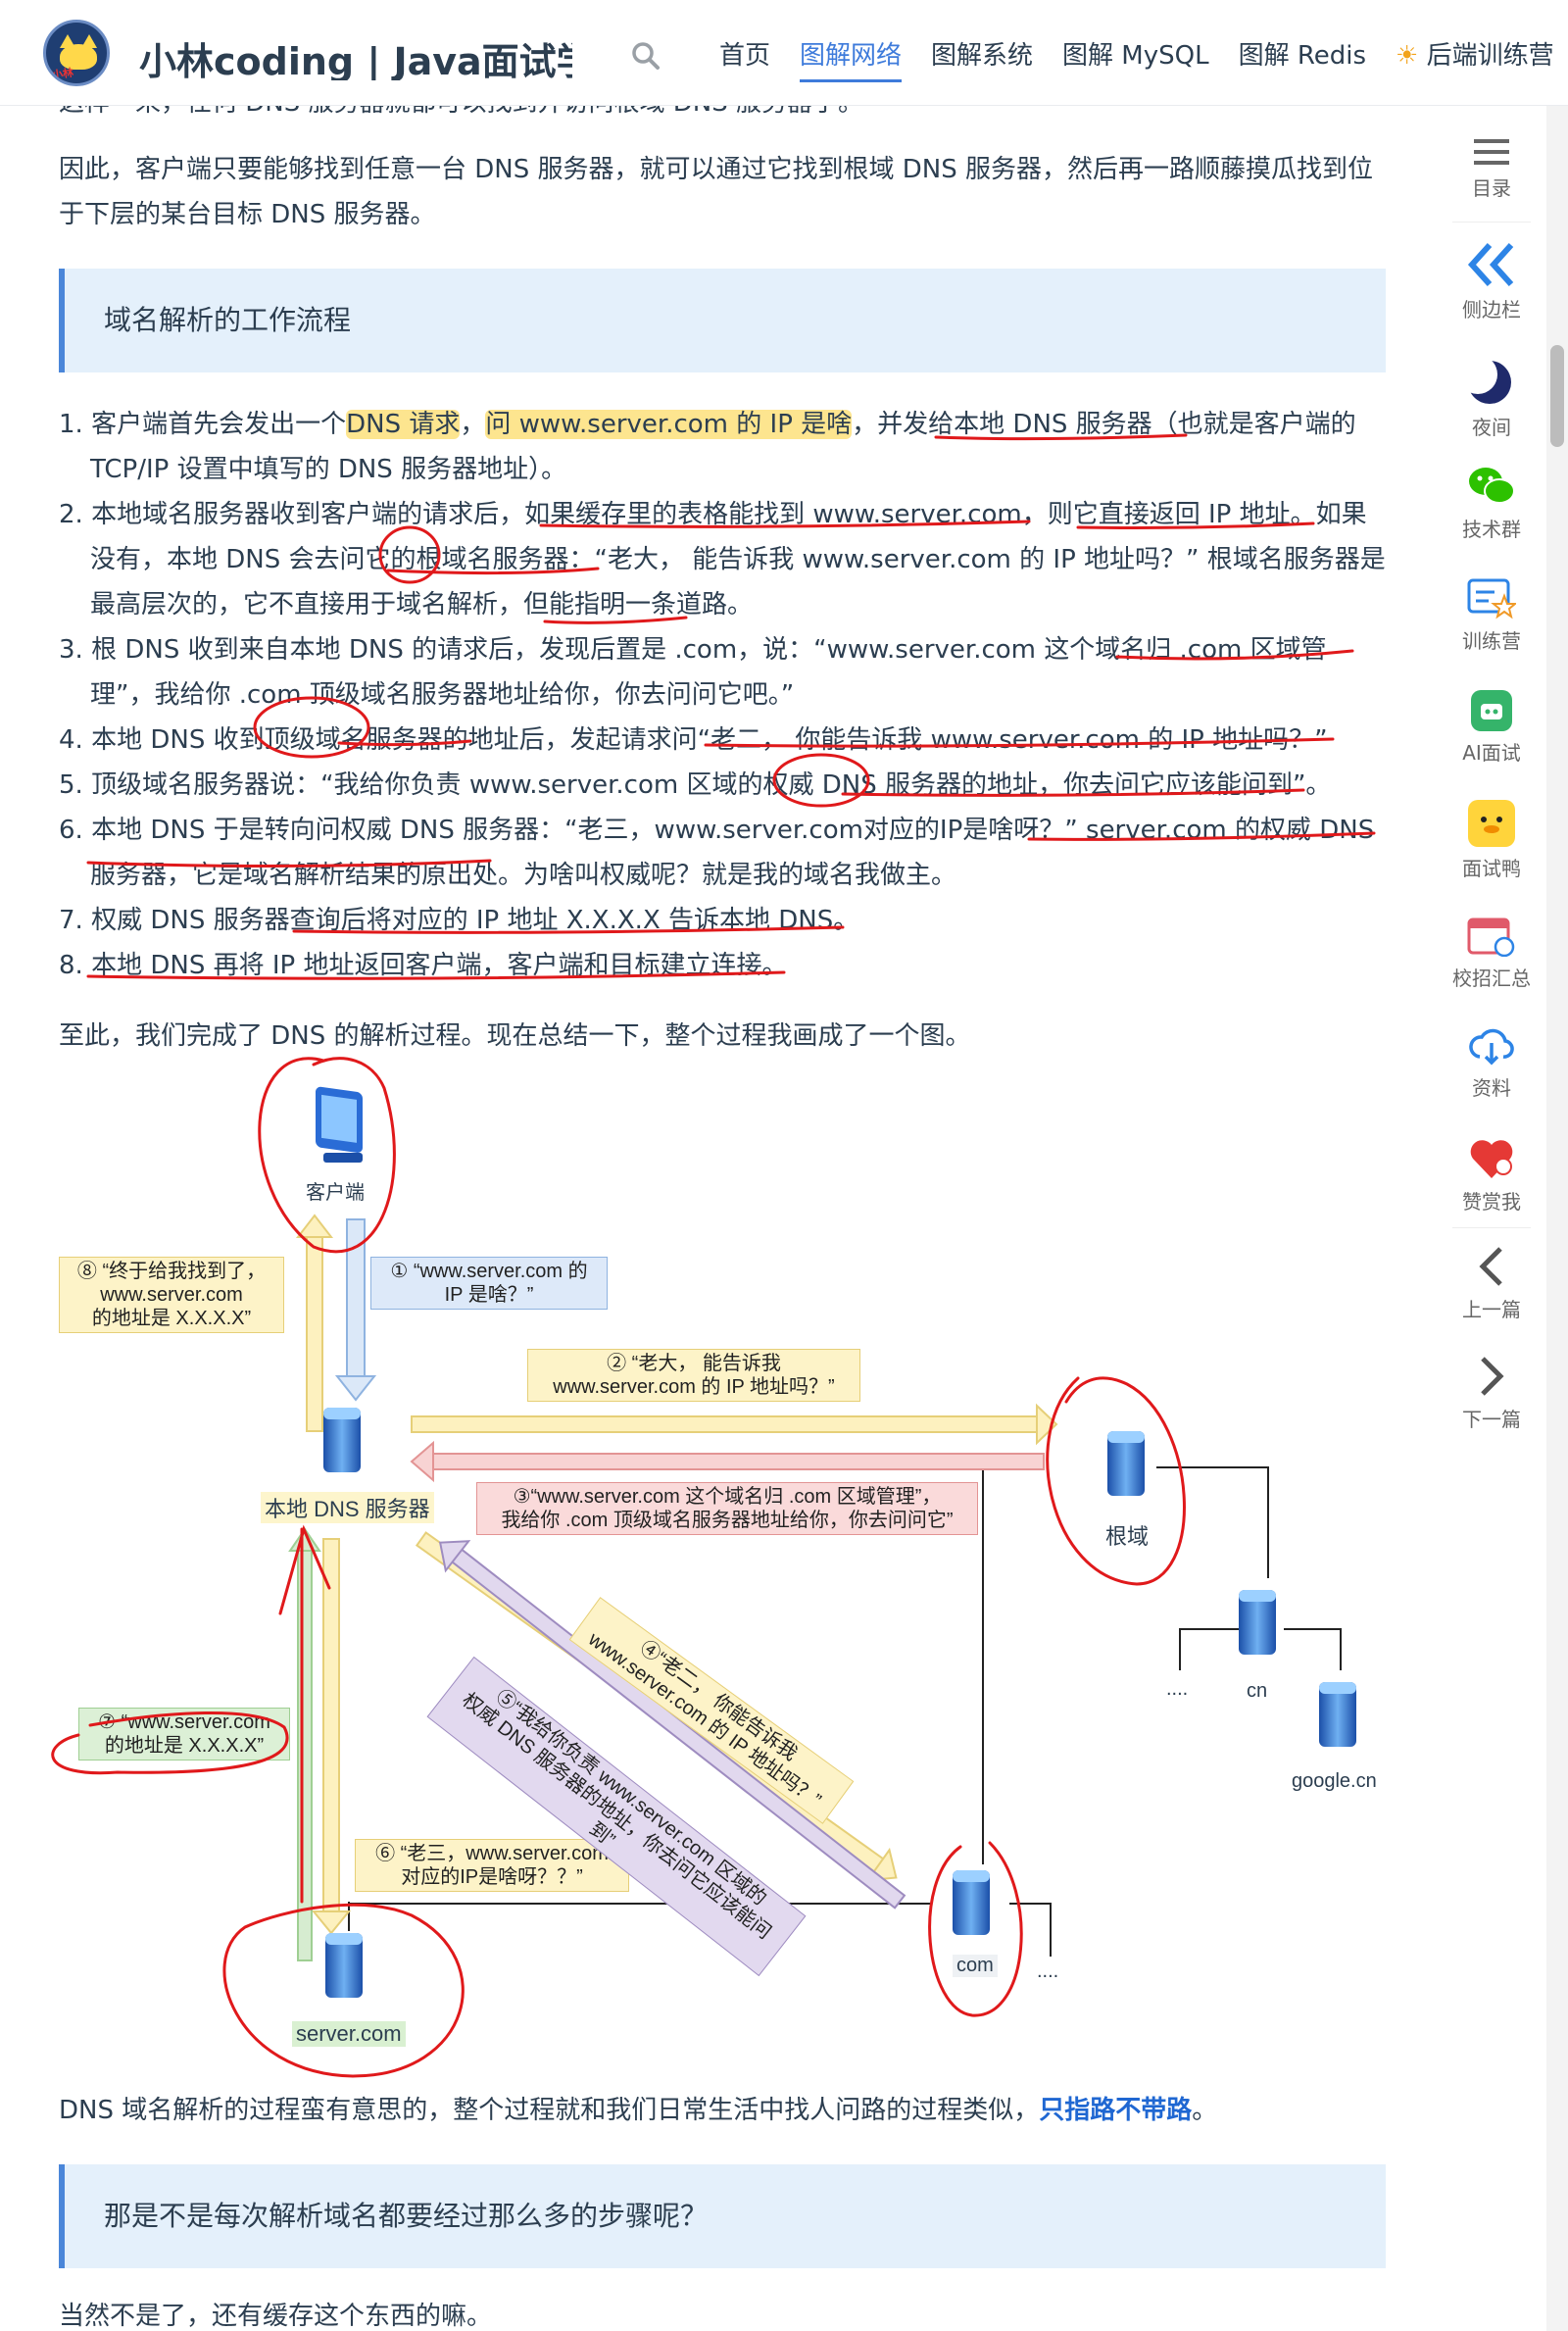 The width and height of the screenshot is (1568, 2331). Describe the element at coordinates (722, 320) in the screenshot. I see `section-heading-workflow: 域名解析的工作流程` at that location.